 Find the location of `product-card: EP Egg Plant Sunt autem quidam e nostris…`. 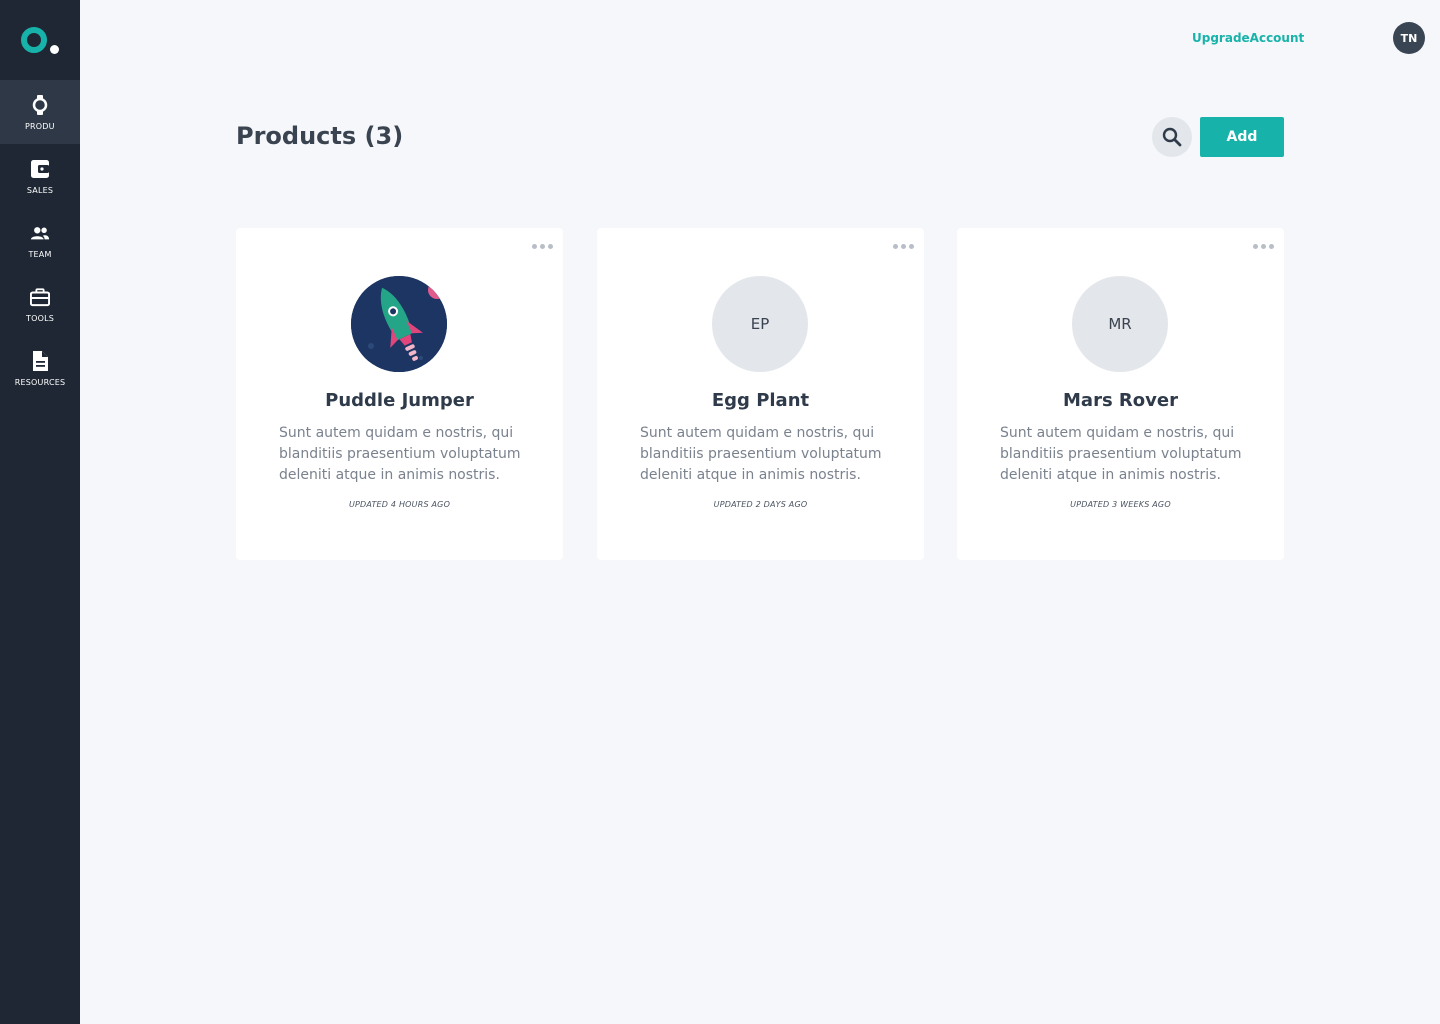

product-card: EP Egg Plant Sunt autem quidam e nostris… is located at coordinates (760, 394).